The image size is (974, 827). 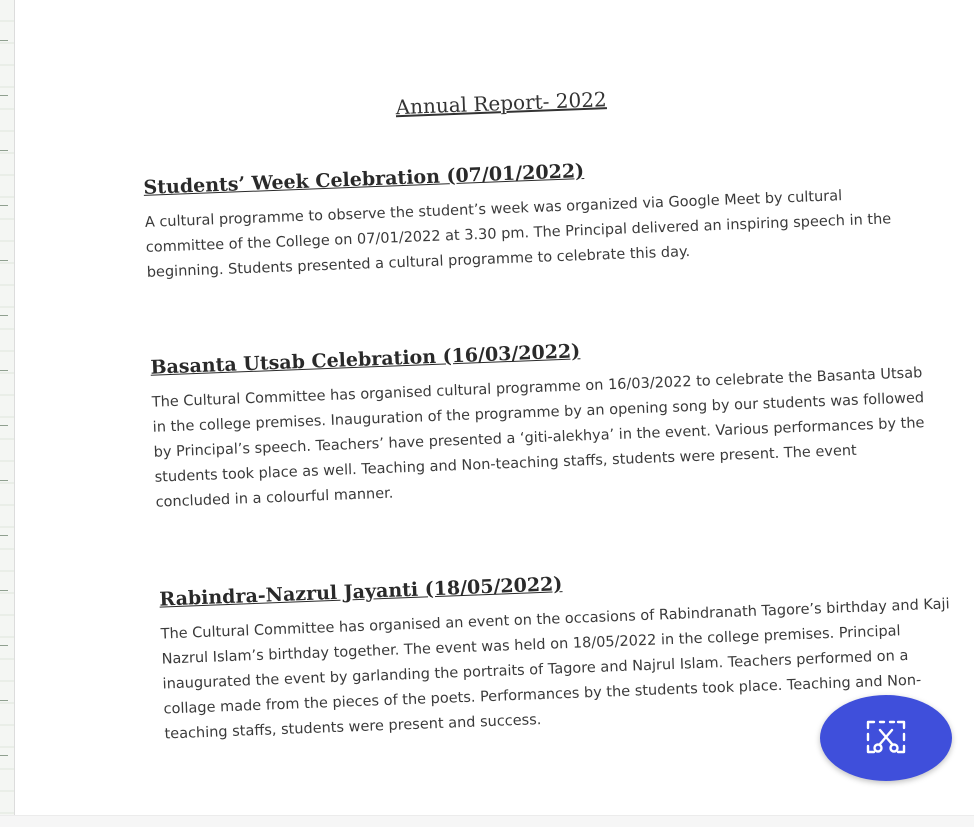 What do you see at coordinates (7, 413) in the screenshot?
I see `notebook-binding-edge` at bounding box center [7, 413].